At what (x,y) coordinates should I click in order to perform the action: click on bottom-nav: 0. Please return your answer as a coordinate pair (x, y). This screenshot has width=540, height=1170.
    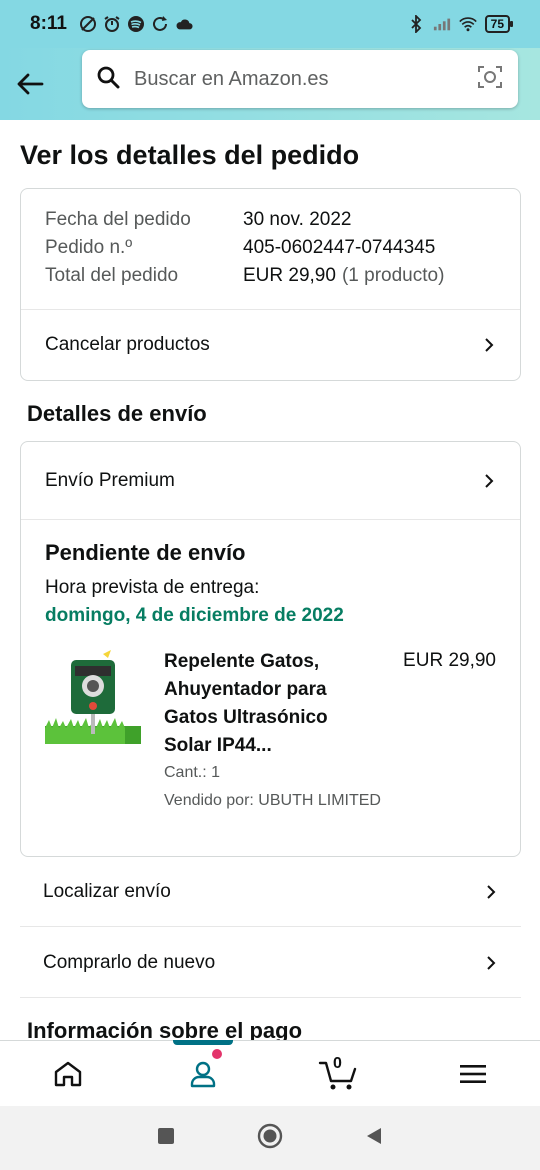
    Looking at the image, I should click on (270, 1073).